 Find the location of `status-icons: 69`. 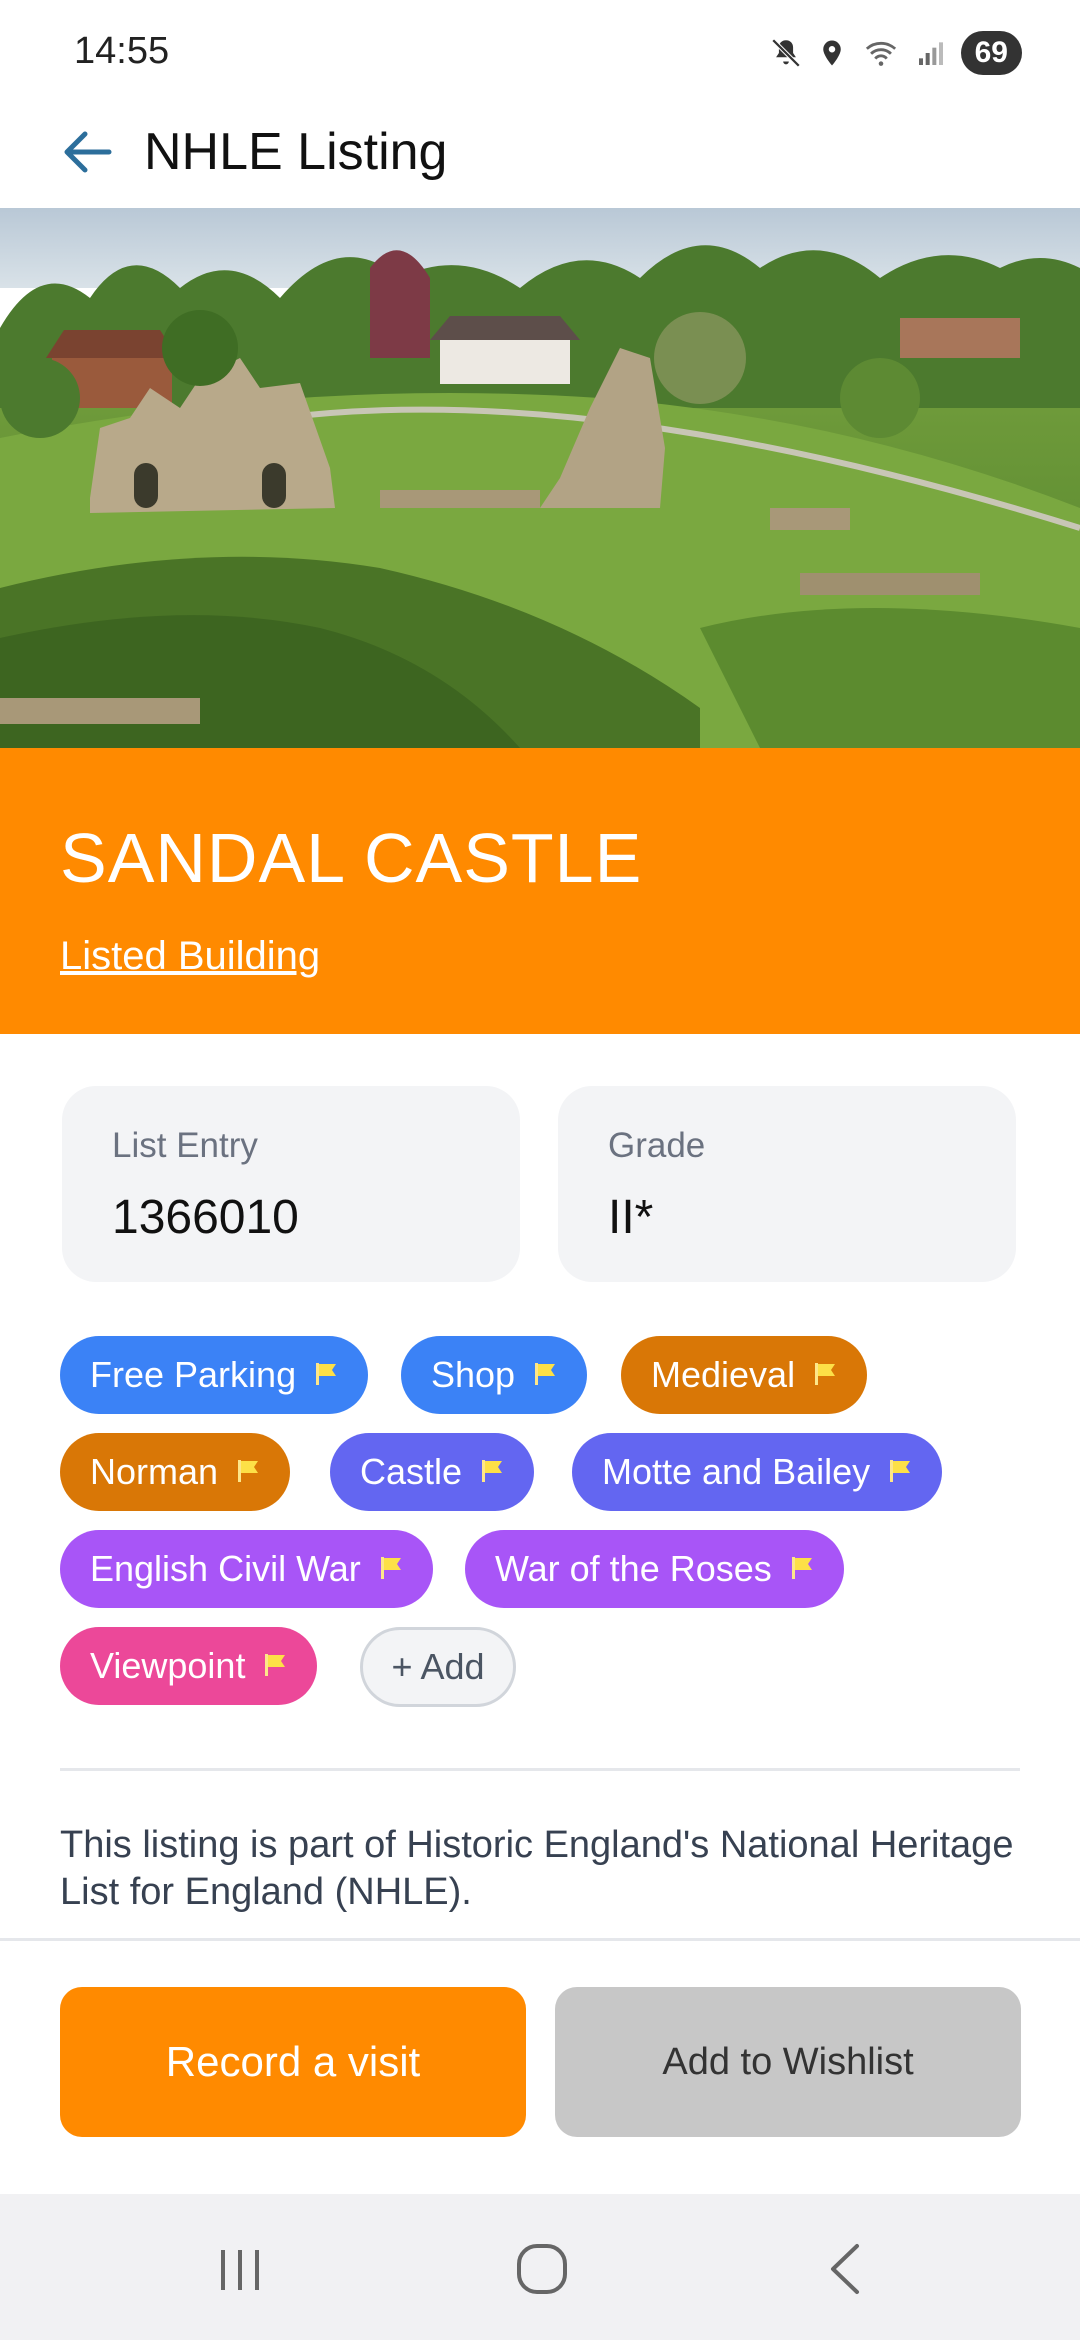

status-icons: 69 is located at coordinates (895, 53).